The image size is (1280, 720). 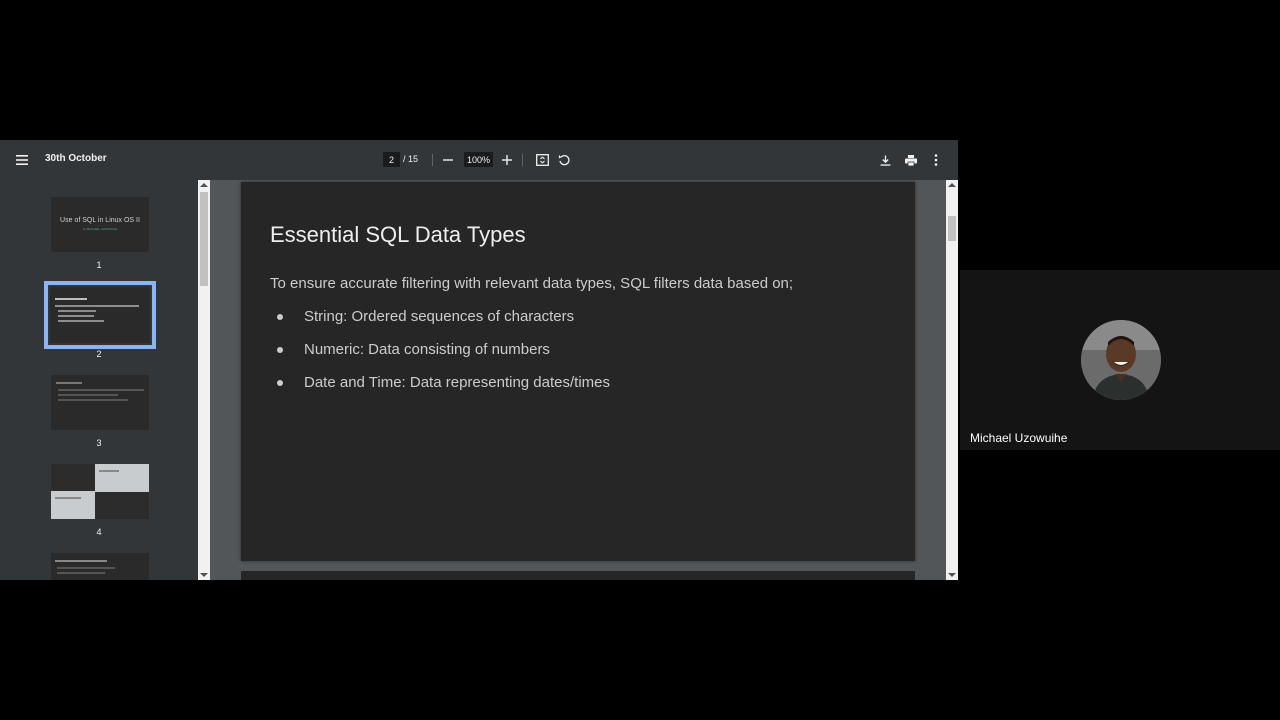 I want to click on thumbnail-number: 2, so click(x=99, y=354).